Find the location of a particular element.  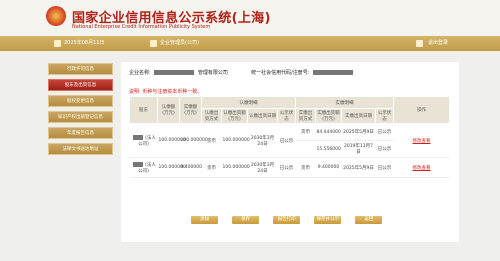

national-emblem-icon is located at coordinates (56, 16).